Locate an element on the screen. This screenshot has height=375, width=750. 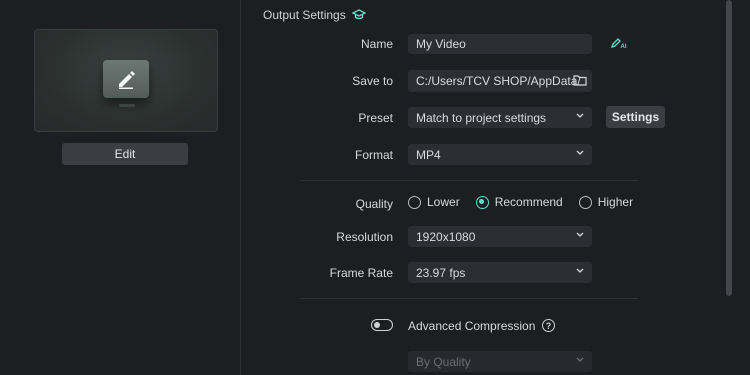
help-icon: ? is located at coordinates (548, 325).